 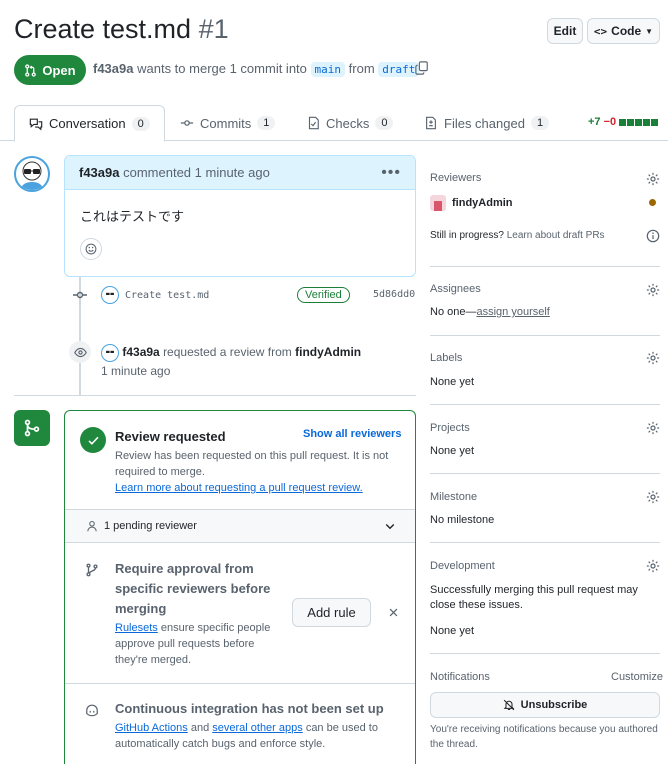 I want to click on chevron-down-icon, so click(x=390, y=527).